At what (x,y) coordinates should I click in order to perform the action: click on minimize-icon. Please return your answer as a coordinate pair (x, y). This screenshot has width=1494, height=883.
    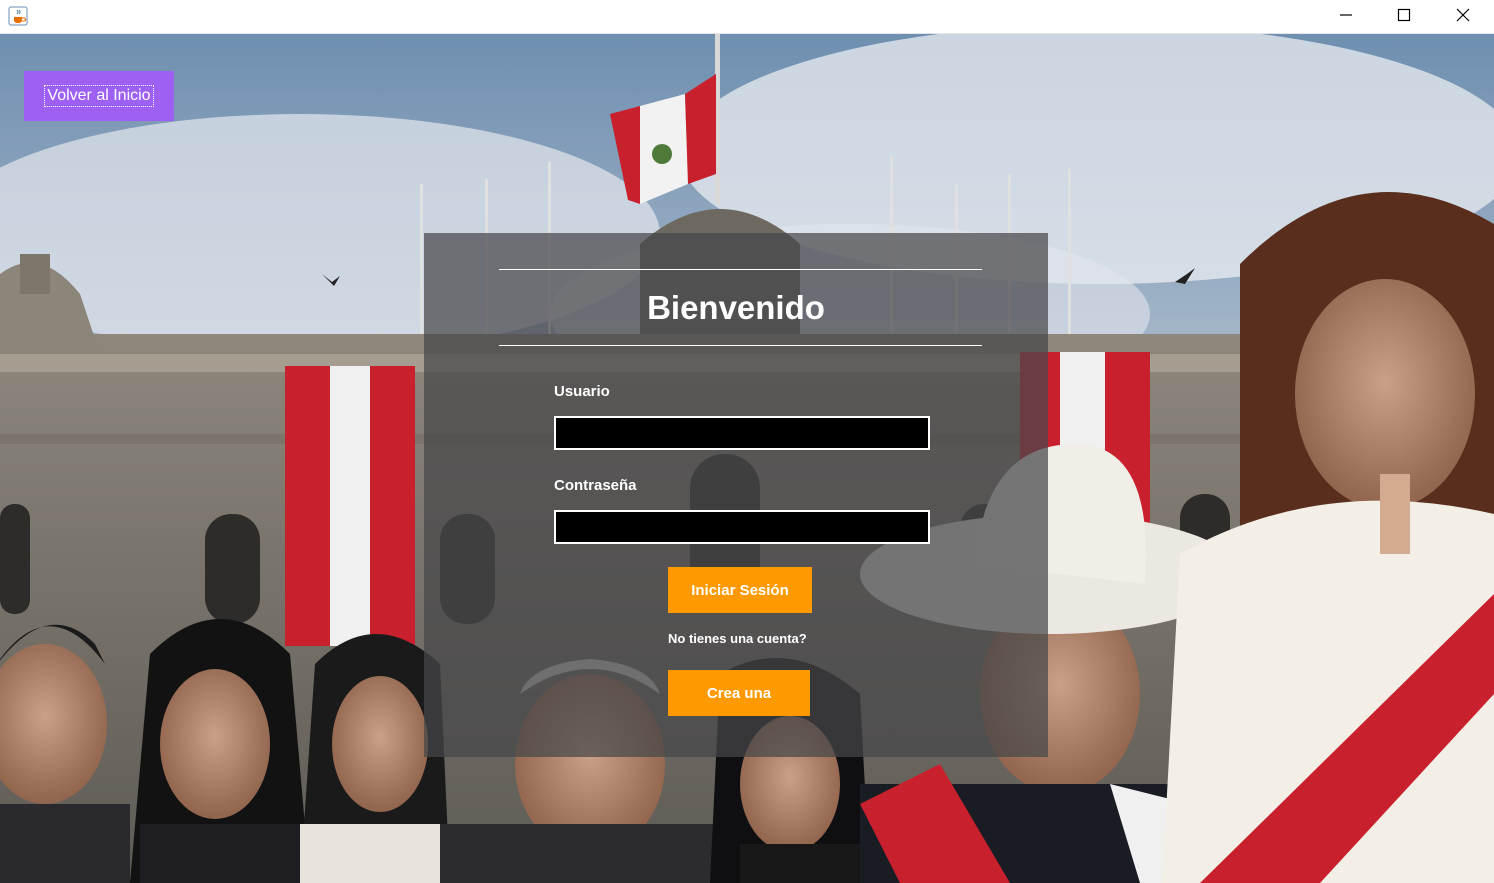
    Looking at the image, I should click on (1346, 15).